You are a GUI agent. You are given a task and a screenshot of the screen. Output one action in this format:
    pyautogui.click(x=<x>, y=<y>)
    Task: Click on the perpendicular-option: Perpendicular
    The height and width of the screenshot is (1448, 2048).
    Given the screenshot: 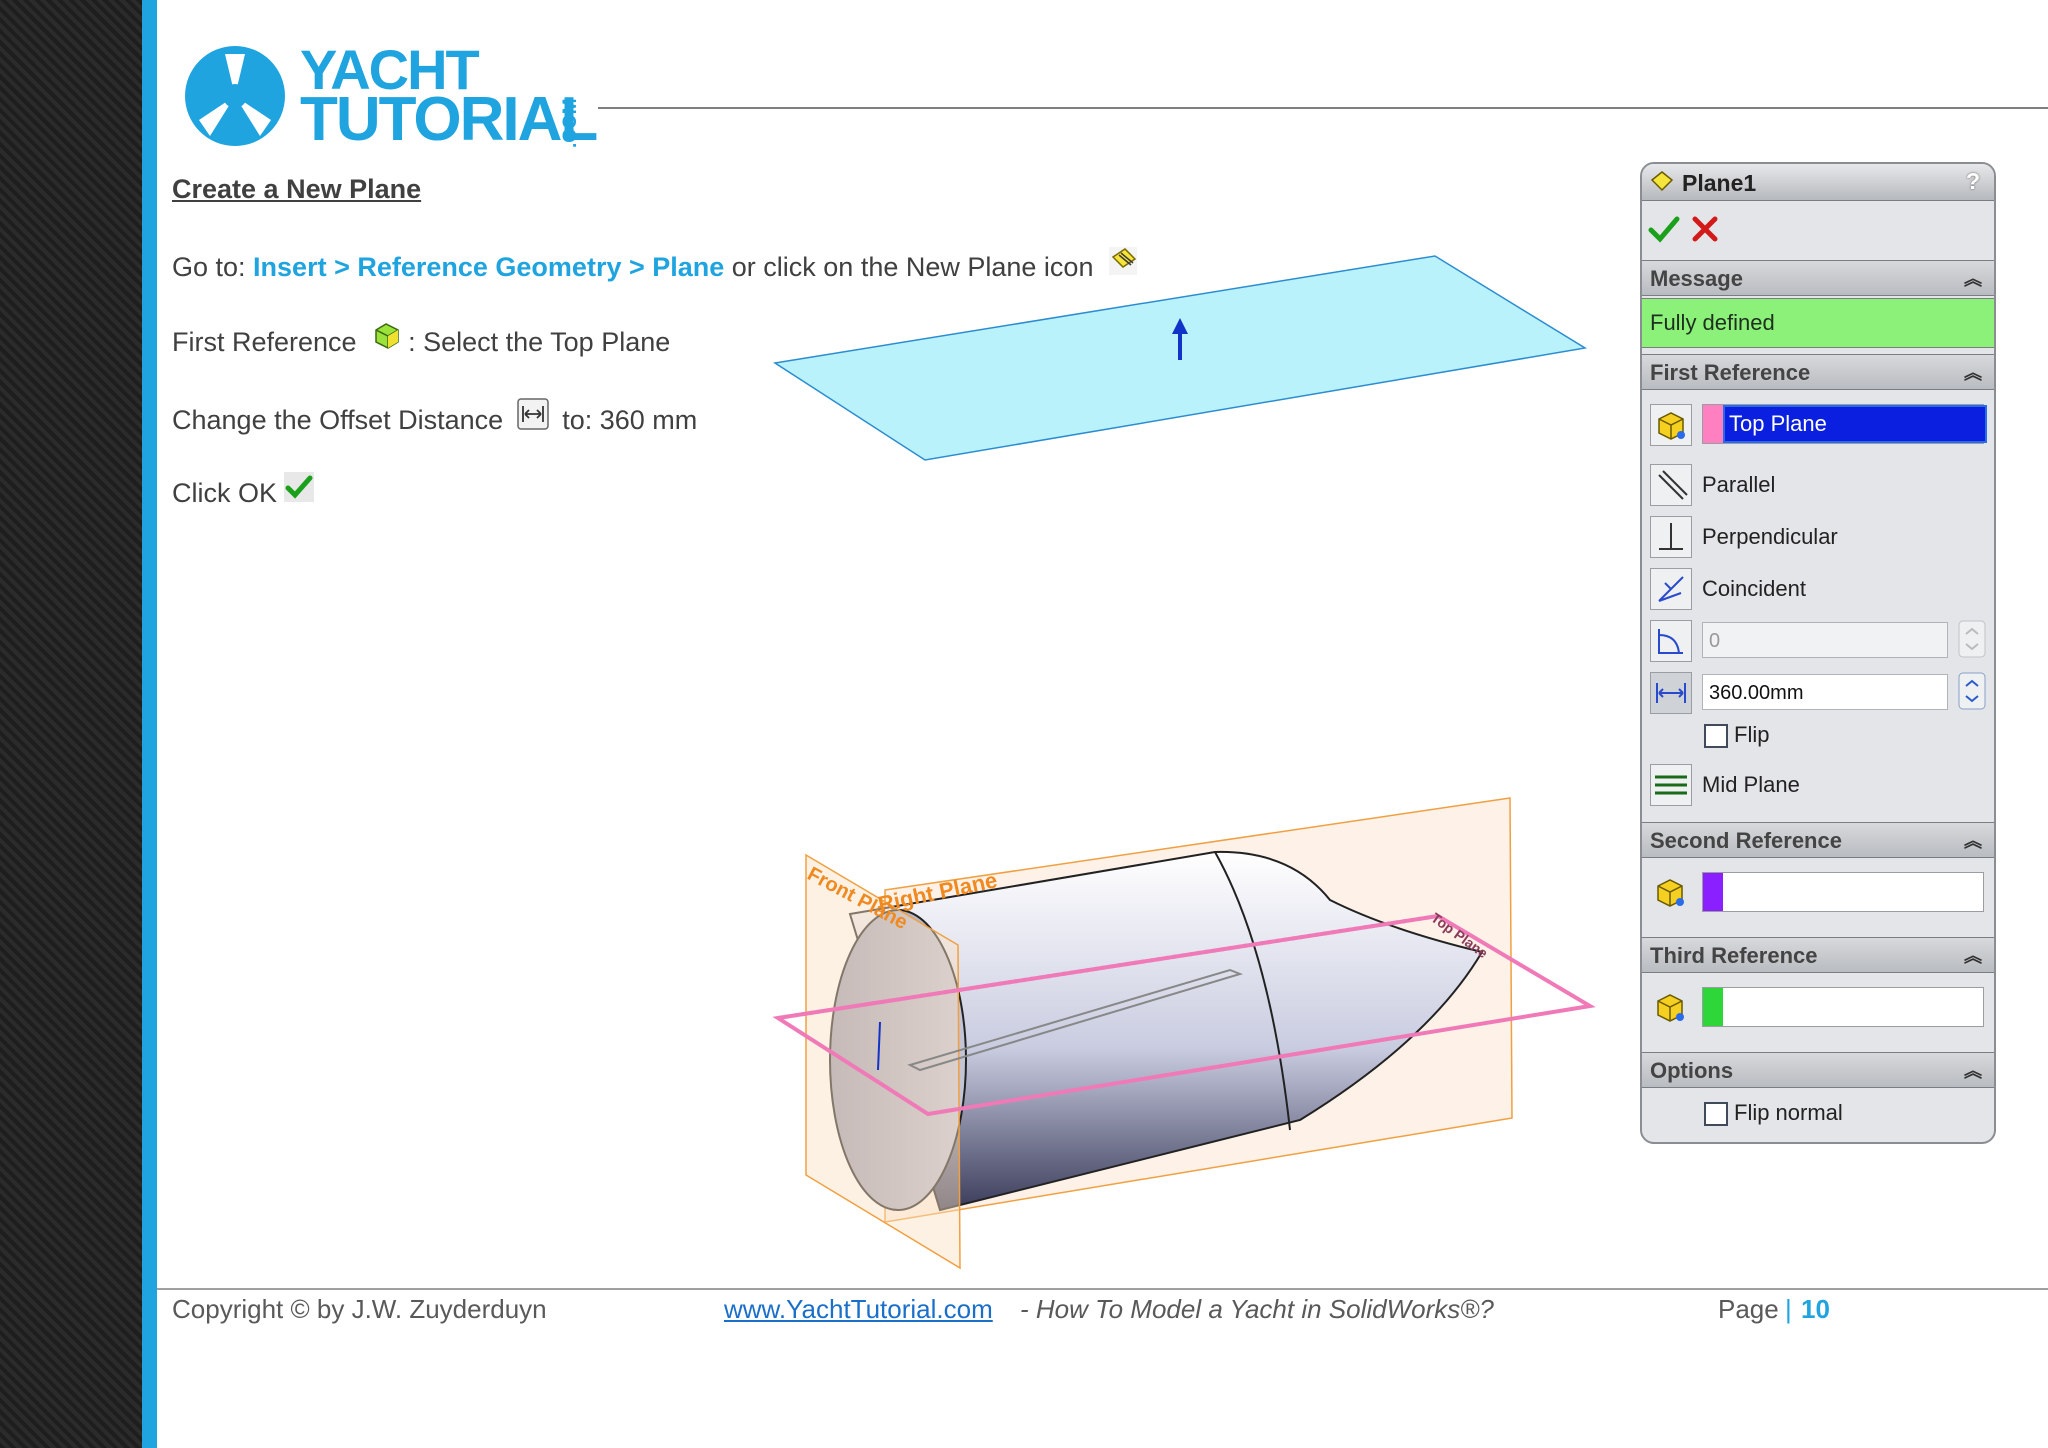 What is the action you would take?
    pyautogui.click(x=1770, y=537)
    